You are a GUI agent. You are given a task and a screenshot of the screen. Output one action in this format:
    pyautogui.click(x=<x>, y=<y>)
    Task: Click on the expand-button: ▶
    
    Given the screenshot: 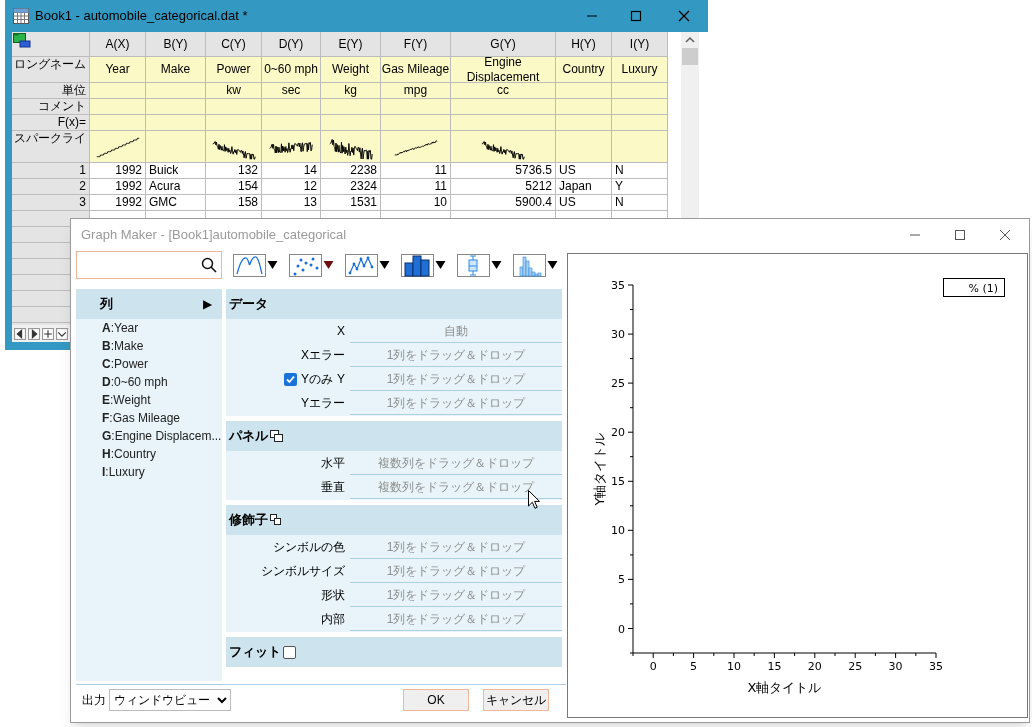 What is the action you would take?
    pyautogui.click(x=207, y=304)
    